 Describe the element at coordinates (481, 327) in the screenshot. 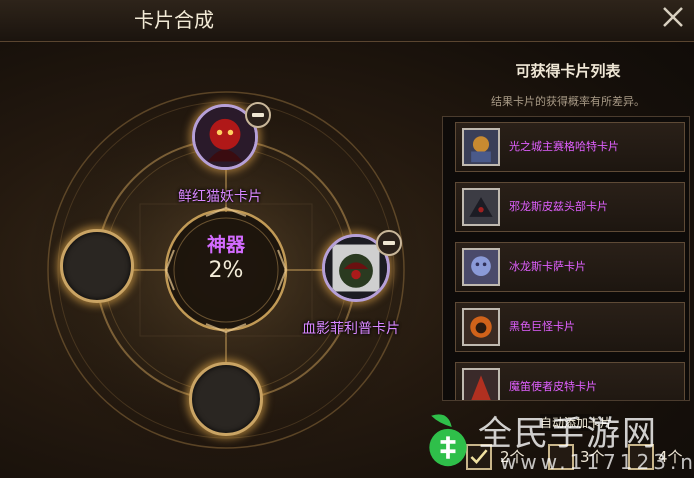

I see `black-giant-portrait` at that location.